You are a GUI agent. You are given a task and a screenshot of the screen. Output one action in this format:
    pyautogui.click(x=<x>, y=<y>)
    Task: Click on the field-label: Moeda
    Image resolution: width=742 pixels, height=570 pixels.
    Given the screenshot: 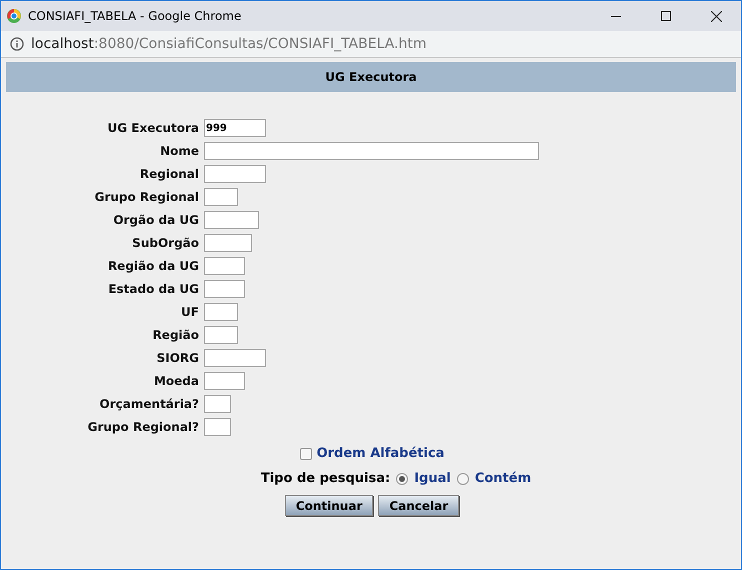 What is the action you would take?
    pyautogui.click(x=175, y=381)
    